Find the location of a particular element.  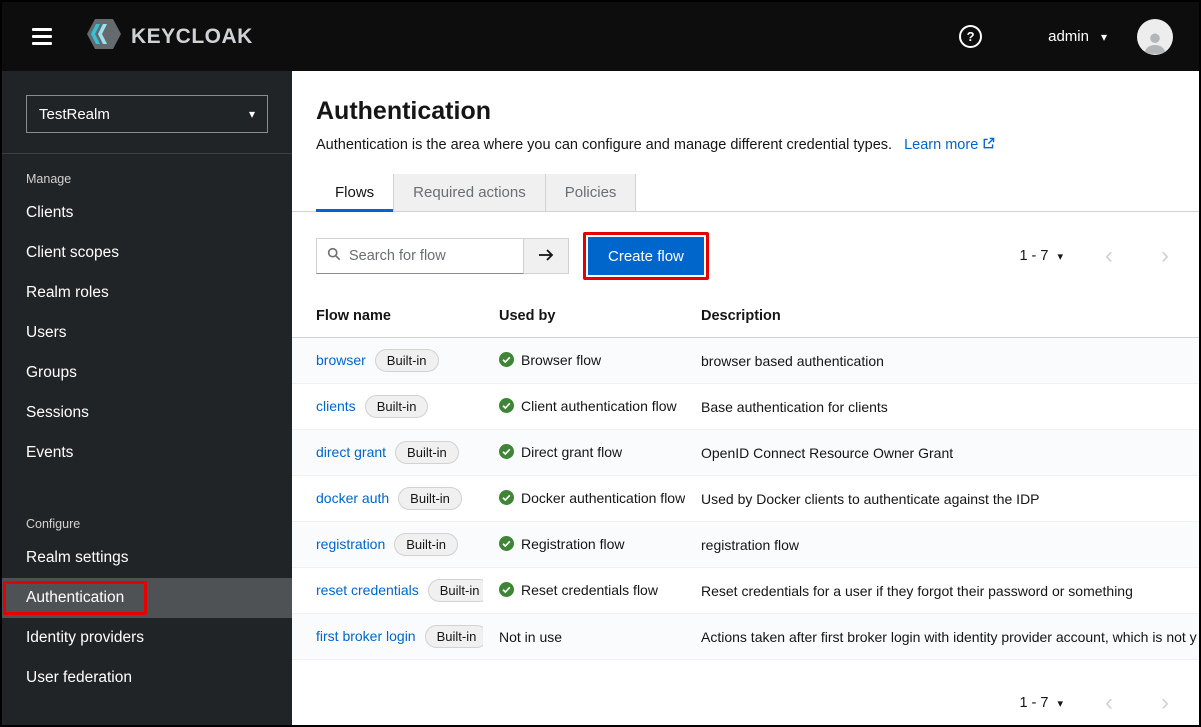

arrow-right-icon is located at coordinates (546, 256).